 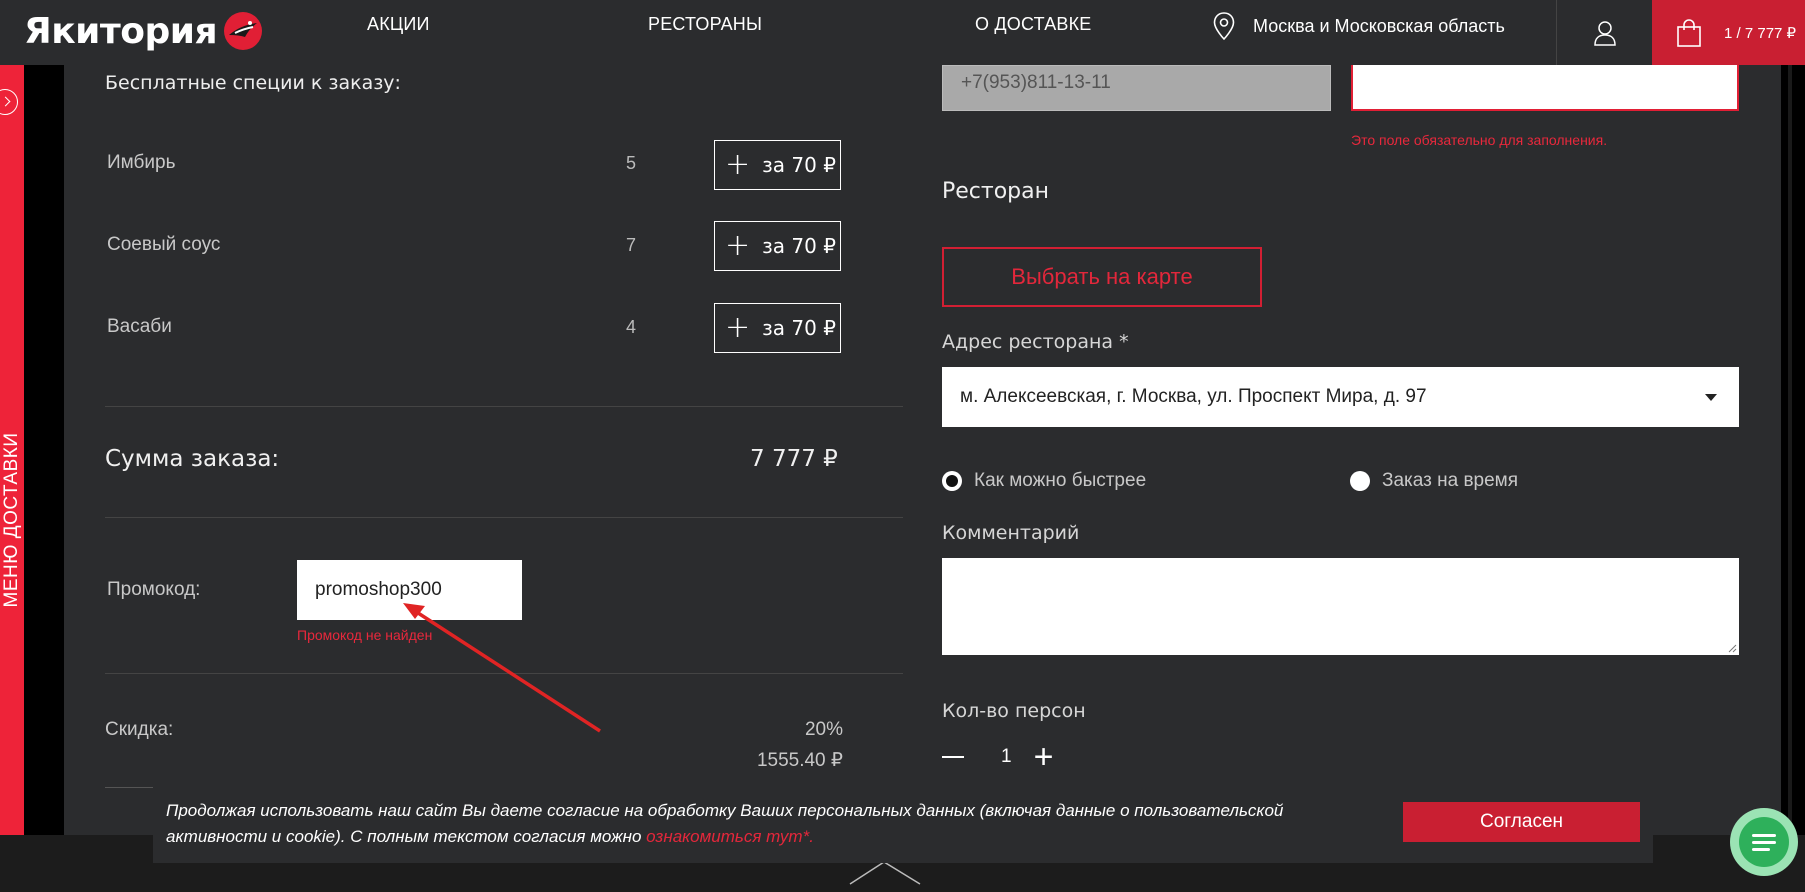 I want to click on logo: Якитория, so click(x=143, y=31).